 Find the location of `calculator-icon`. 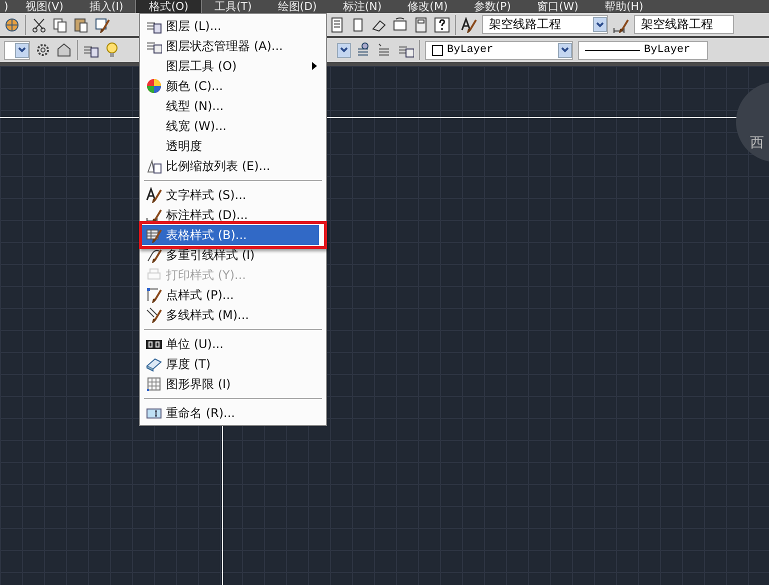

calculator-icon is located at coordinates (421, 24).